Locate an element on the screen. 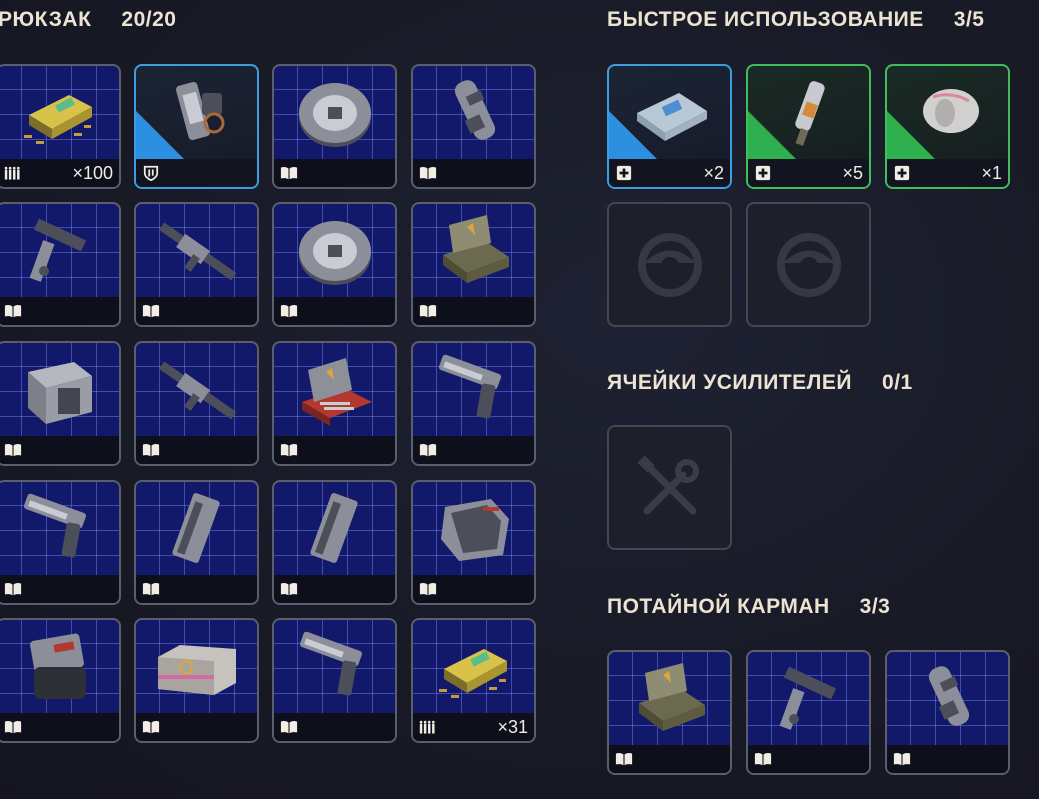 The width and height of the screenshot is (1039, 799). bandage-icon is located at coordinates (669, 112).